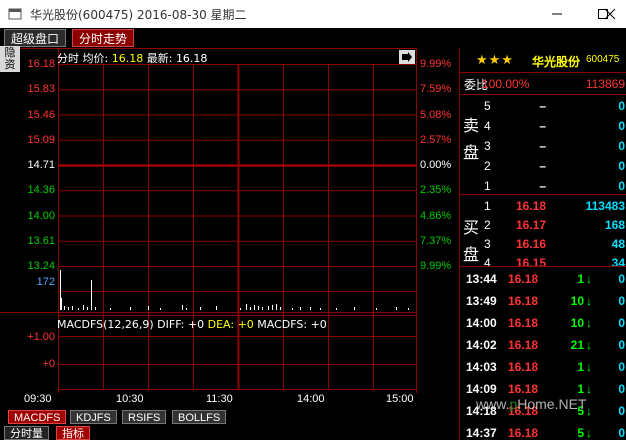 This screenshot has width=626, height=440. What do you see at coordinates (41, 266) in the screenshot?
I see `price-axis-label: 13.24` at bounding box center [41, 266].